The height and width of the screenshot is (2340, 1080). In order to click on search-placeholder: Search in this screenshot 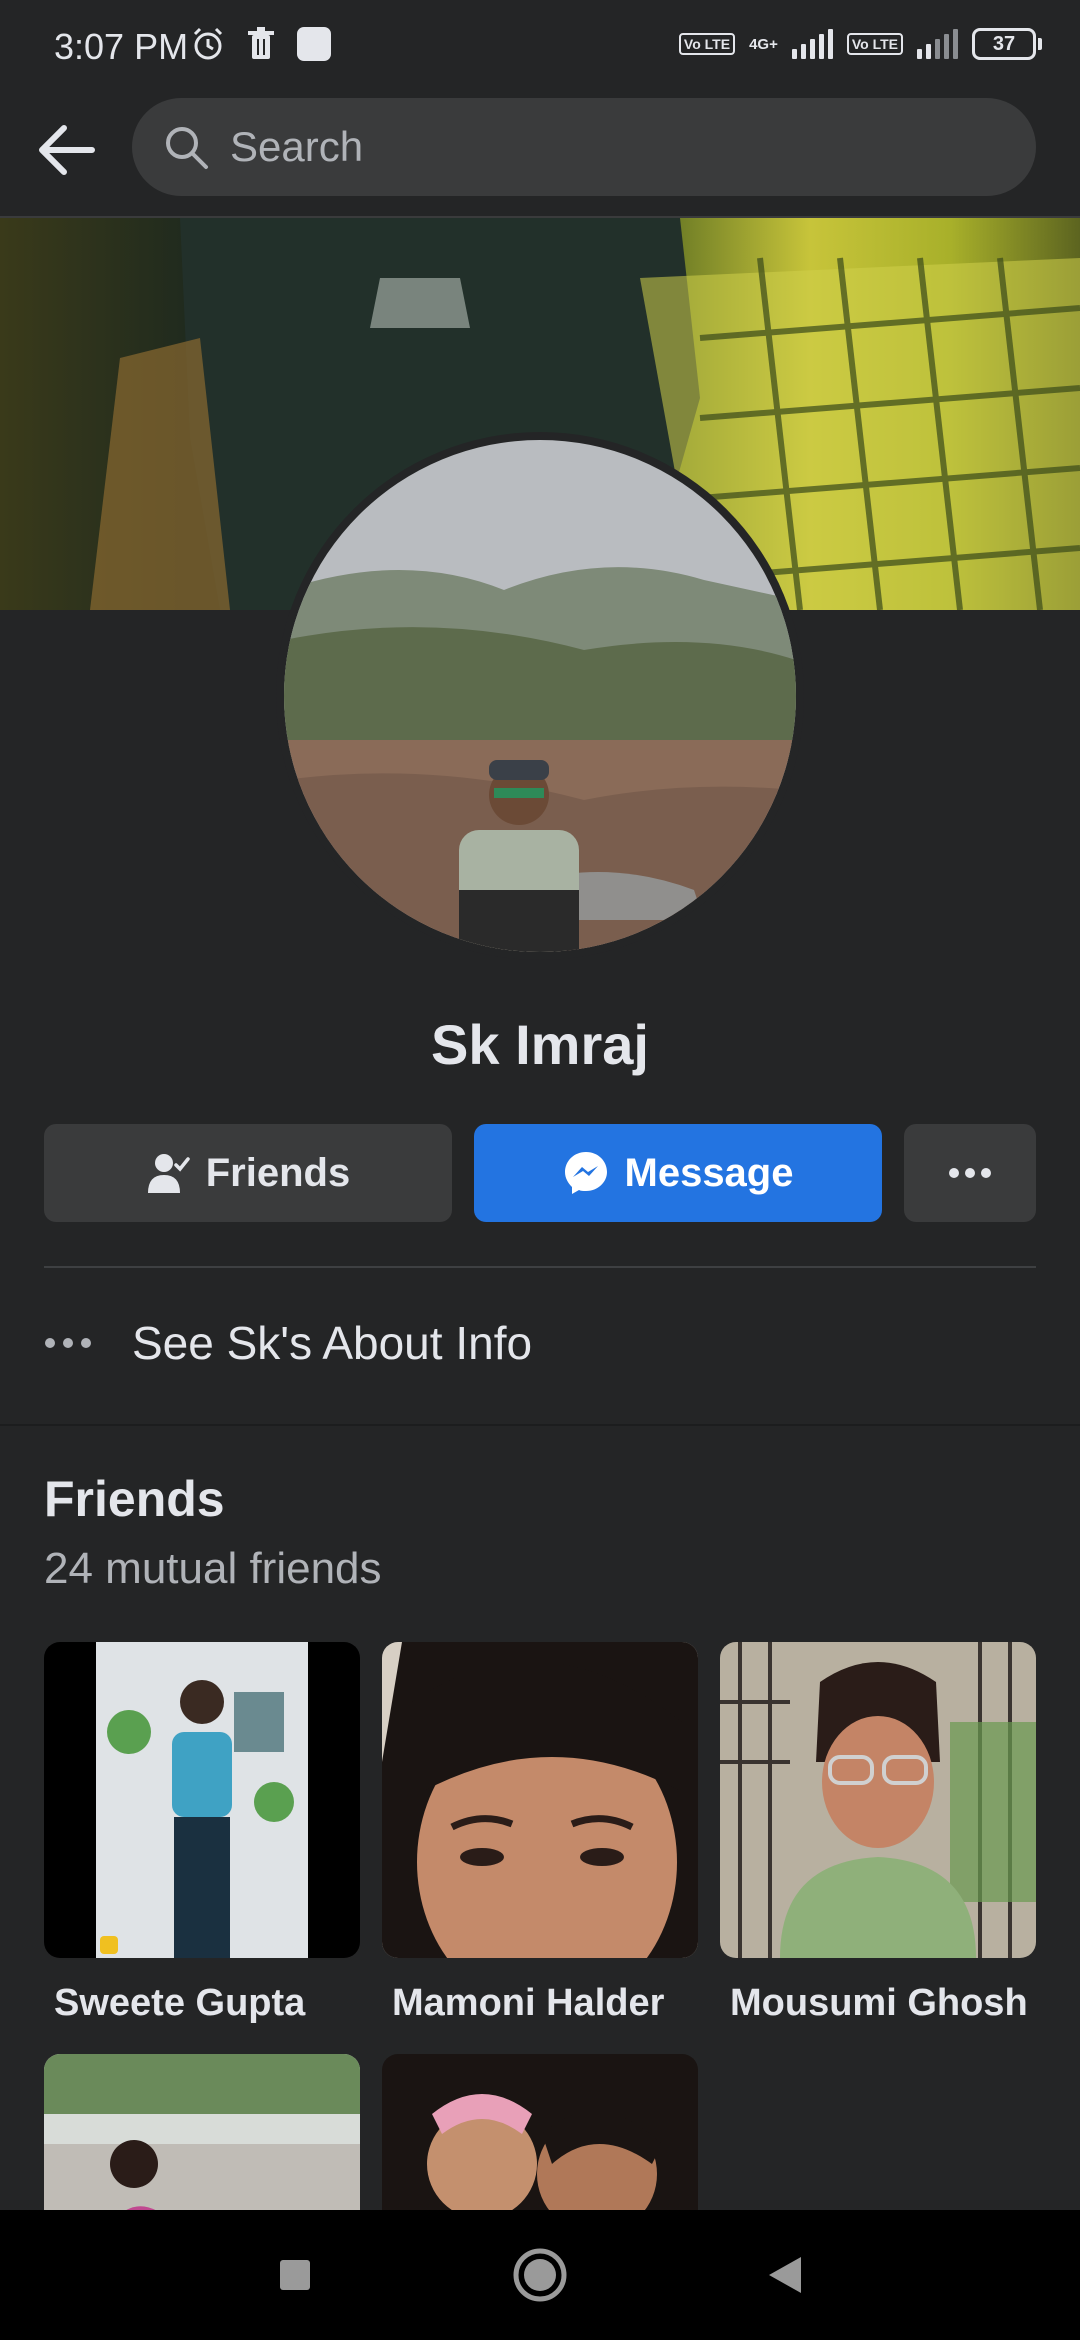, I will do `click(297, 146)`.